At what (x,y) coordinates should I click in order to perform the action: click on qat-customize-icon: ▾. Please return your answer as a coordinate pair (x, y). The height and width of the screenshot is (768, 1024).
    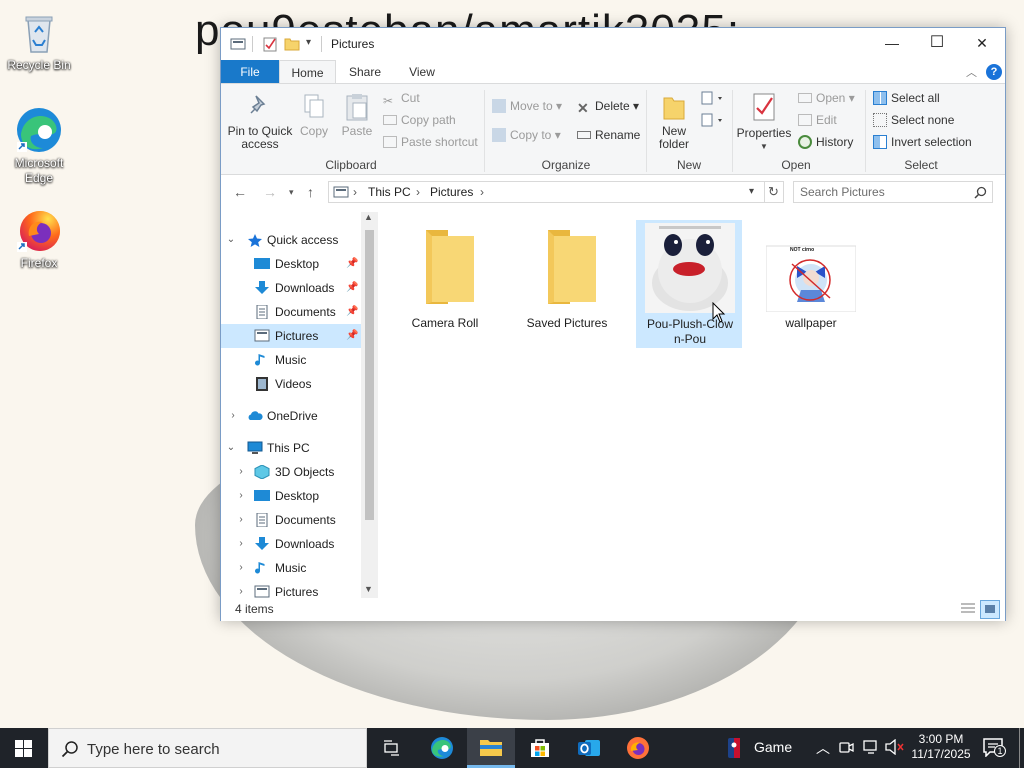
    Looking at the image, I should click on (308, 42).